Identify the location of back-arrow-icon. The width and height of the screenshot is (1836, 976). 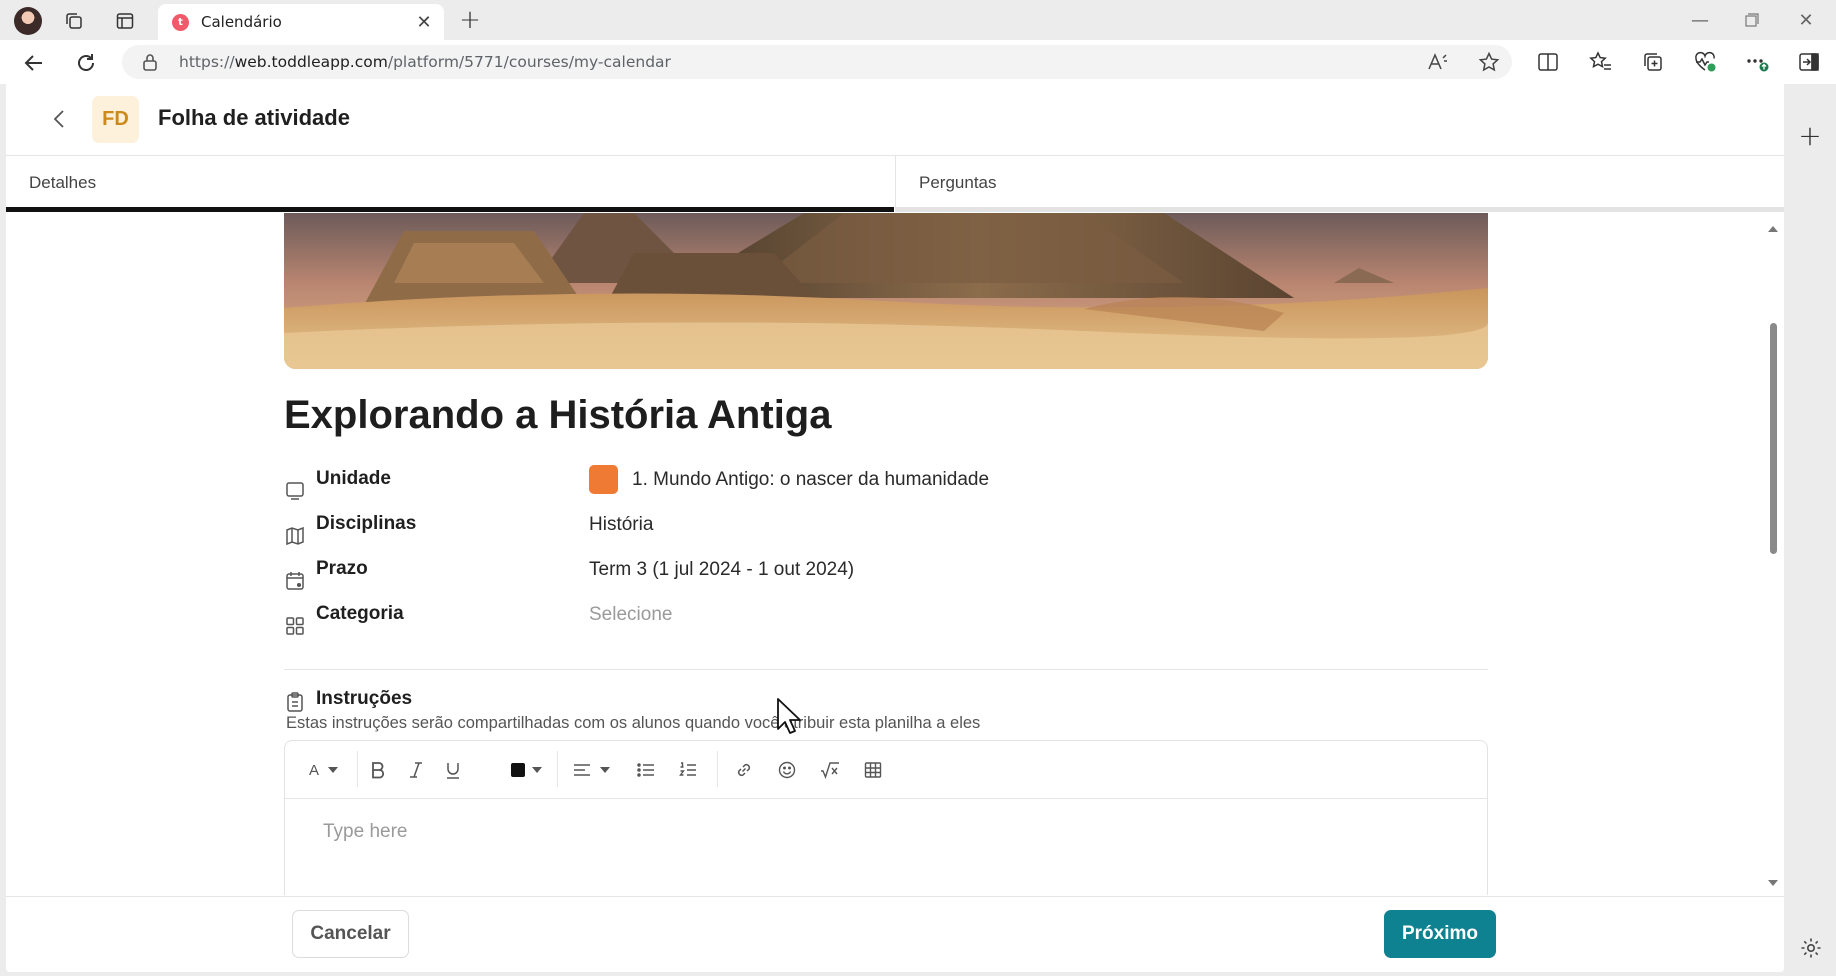
(34, 63).